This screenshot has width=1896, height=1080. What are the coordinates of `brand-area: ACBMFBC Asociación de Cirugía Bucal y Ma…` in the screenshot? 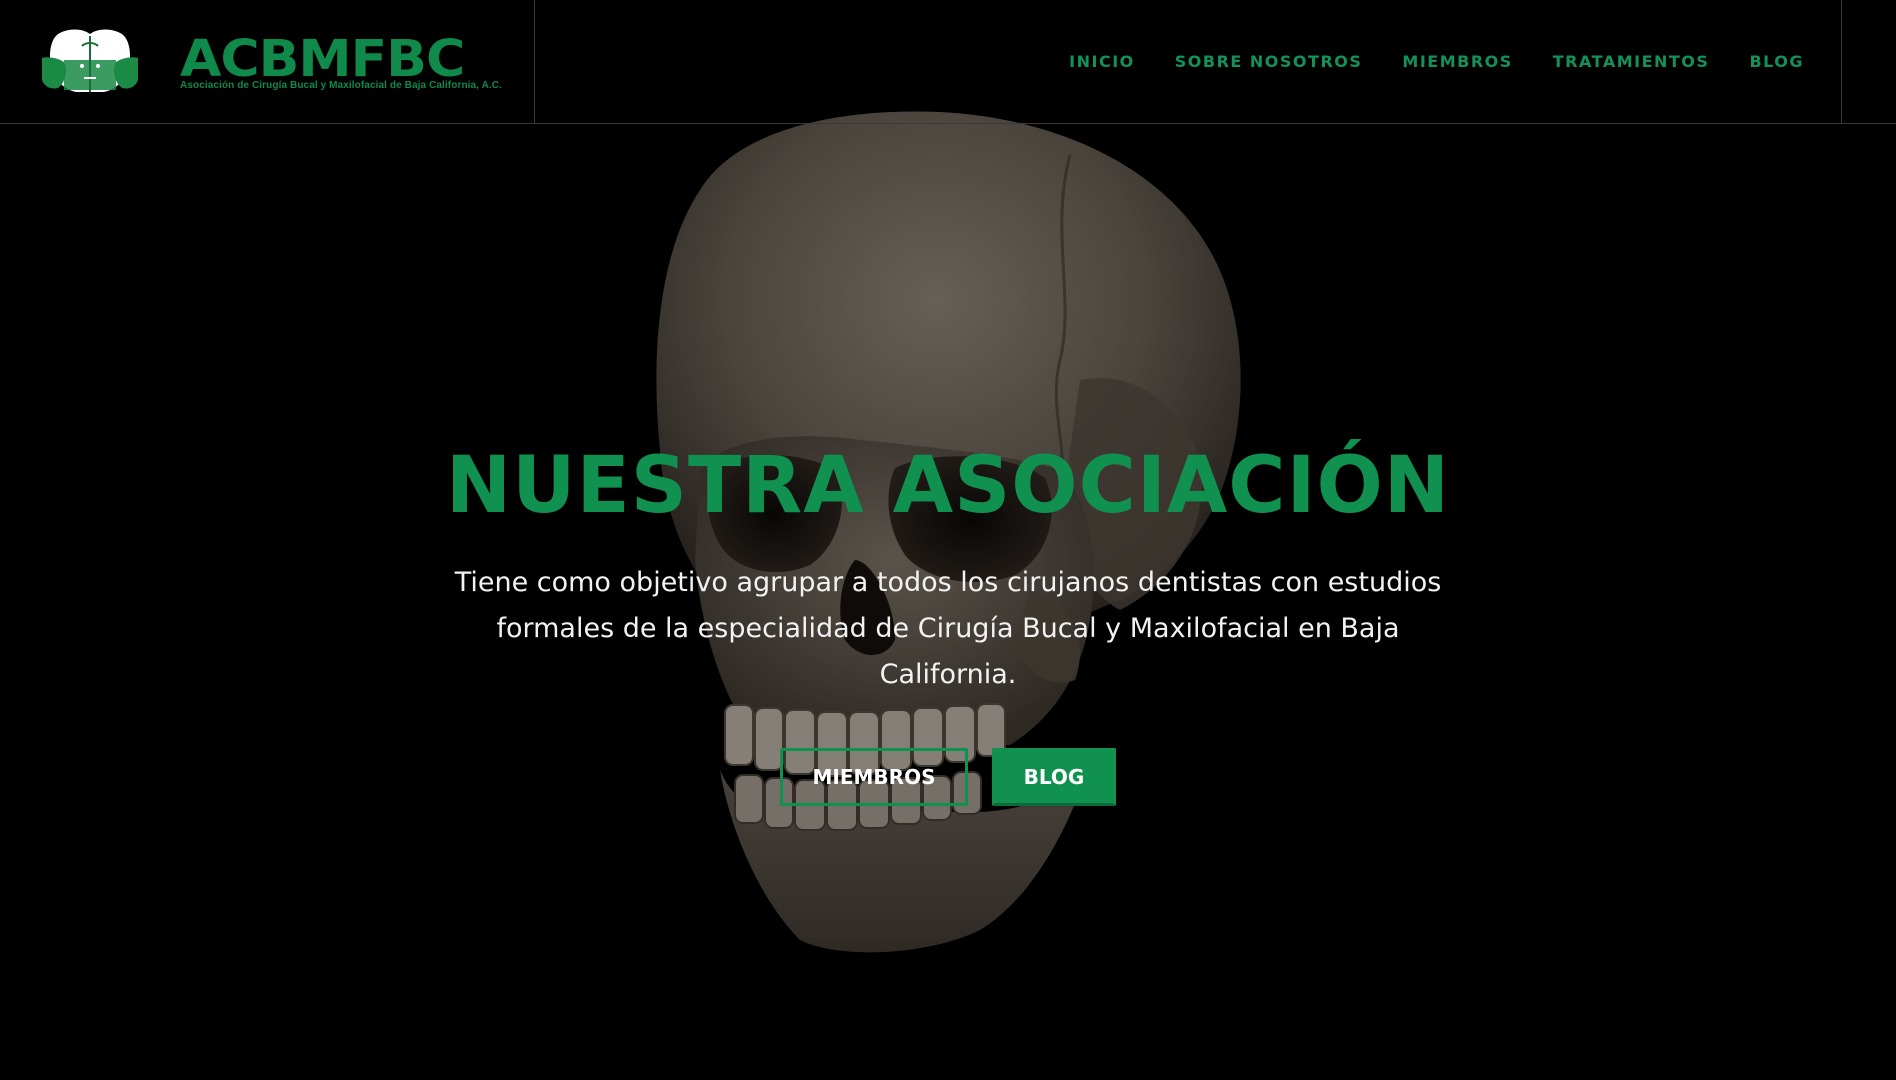 It's located at (267, 61).